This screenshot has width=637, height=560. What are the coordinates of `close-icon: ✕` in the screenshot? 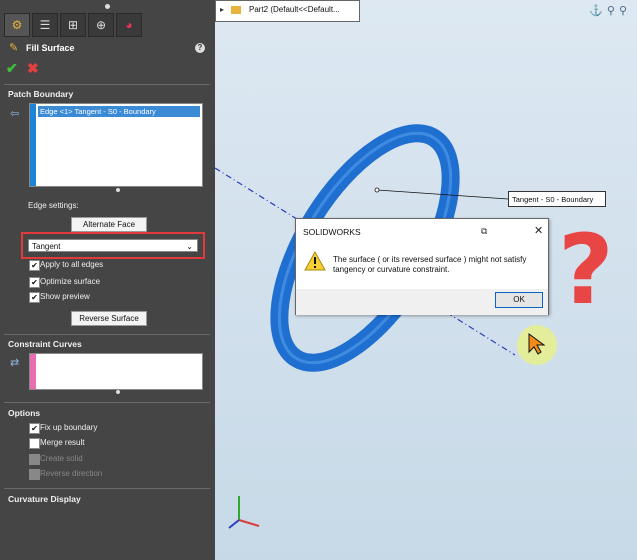 It's located at (538, 230).